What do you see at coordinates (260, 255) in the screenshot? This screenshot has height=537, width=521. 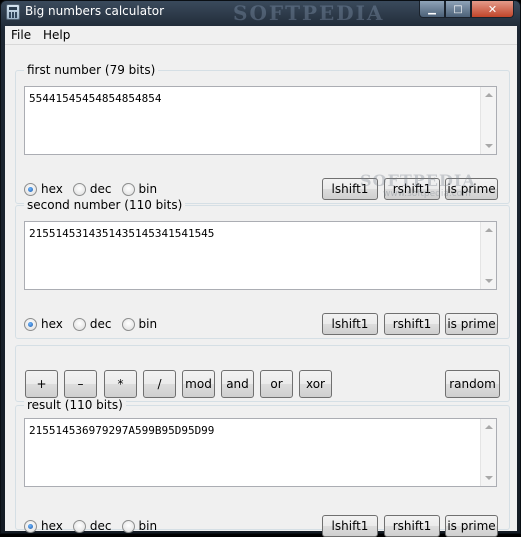 I see `second-number-input: 2155145314351435145341541545` at bounding box center [260, 255].